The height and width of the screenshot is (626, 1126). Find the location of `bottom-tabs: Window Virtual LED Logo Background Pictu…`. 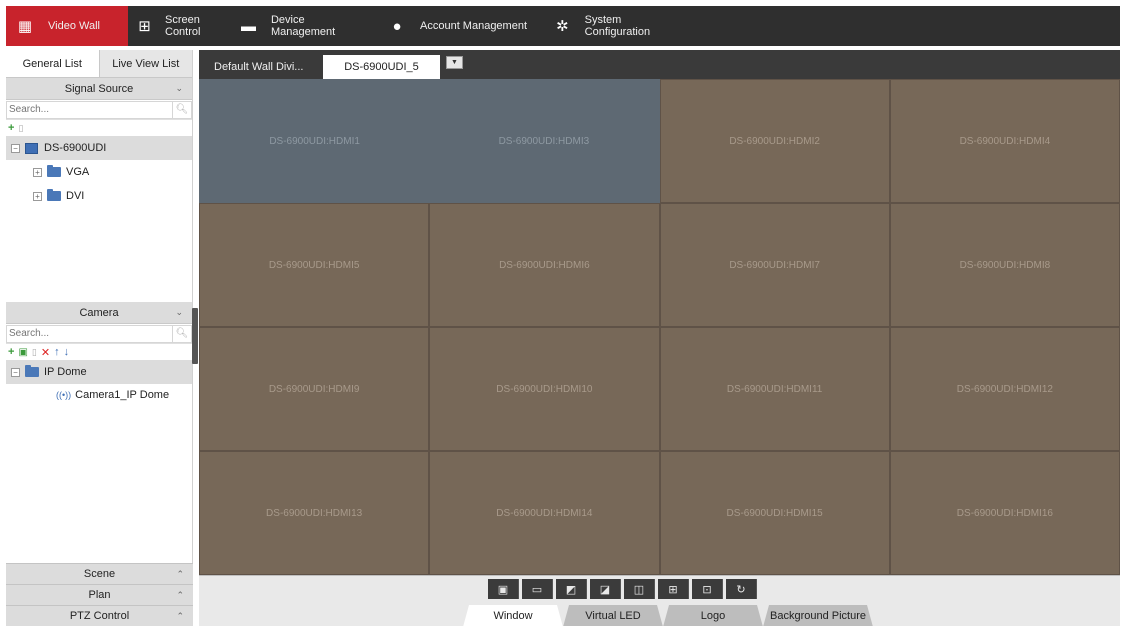

bottom-tabs: Window Virtual LED Logo Background Pictu… is located at coordinates (668, 615).